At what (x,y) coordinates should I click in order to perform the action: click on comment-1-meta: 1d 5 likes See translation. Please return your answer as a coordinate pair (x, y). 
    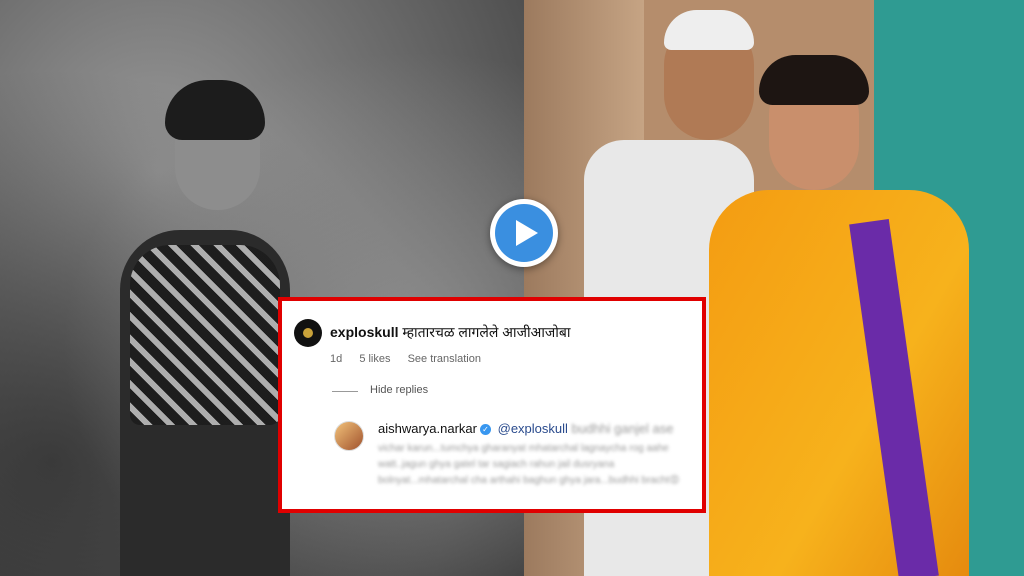
    Looking at the image, I should click on (412, 359).